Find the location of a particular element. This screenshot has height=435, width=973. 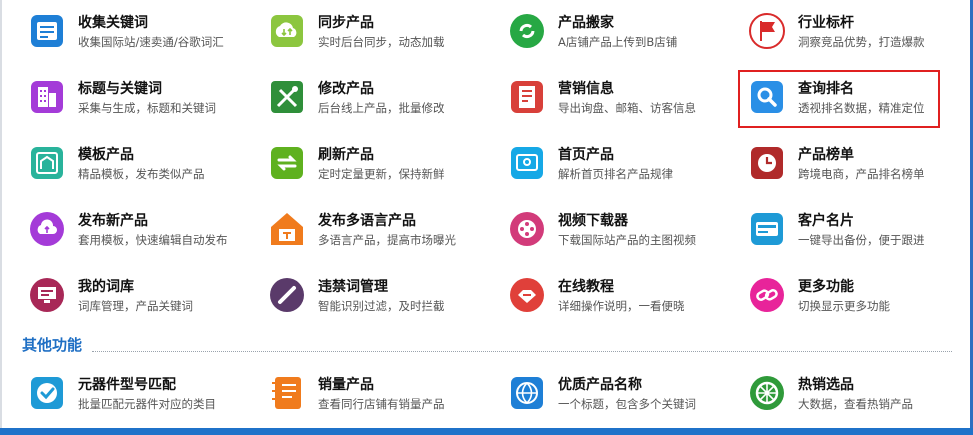

feature-description: 洞察竞品优势，打造爆款 is located at coordinates (861, 42).